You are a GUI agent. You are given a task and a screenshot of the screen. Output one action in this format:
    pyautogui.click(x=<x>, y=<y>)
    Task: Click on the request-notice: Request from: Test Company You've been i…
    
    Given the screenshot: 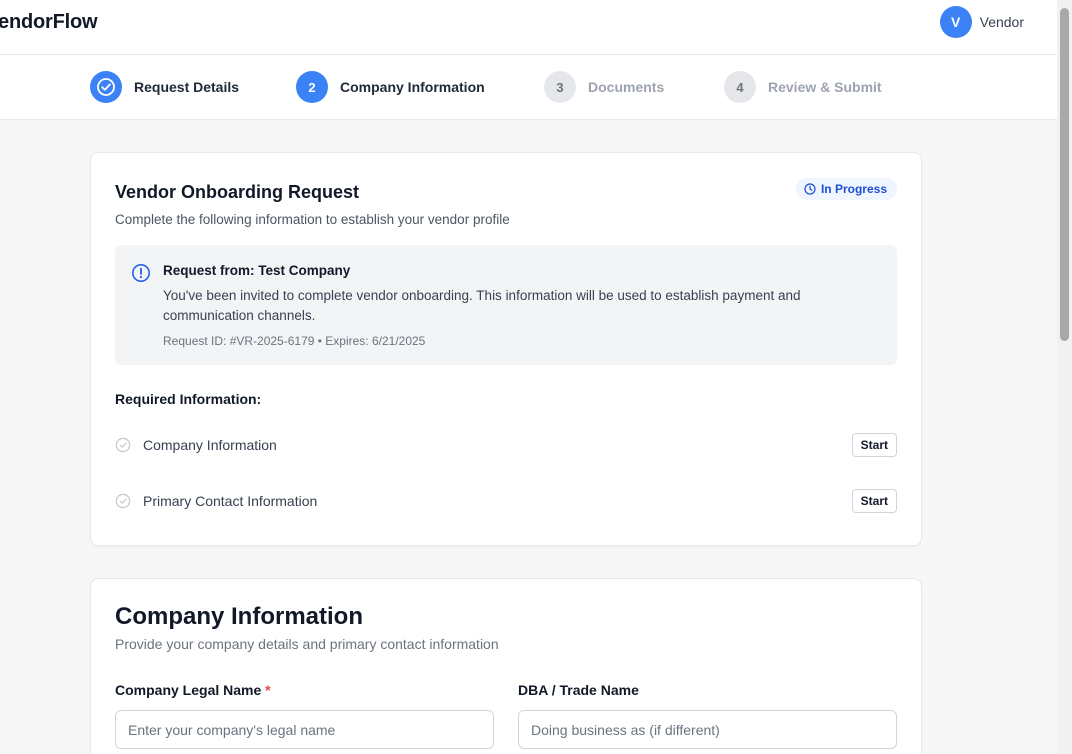 What is the action you would take?
    pyautogui.click(x=506, y=305)
    